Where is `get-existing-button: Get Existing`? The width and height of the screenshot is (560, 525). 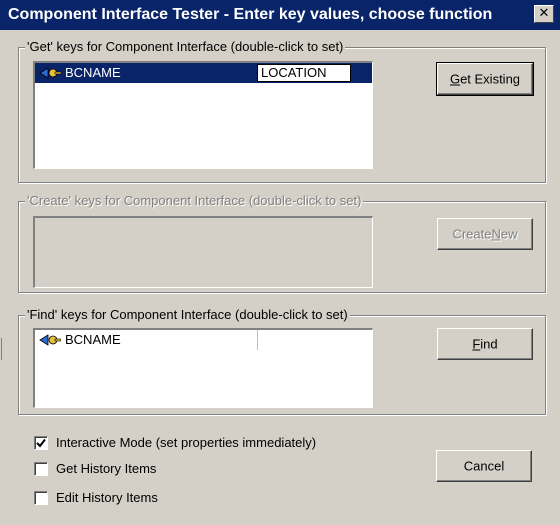 get-existing-button: Get Existing is located at coordinates (485, 79).